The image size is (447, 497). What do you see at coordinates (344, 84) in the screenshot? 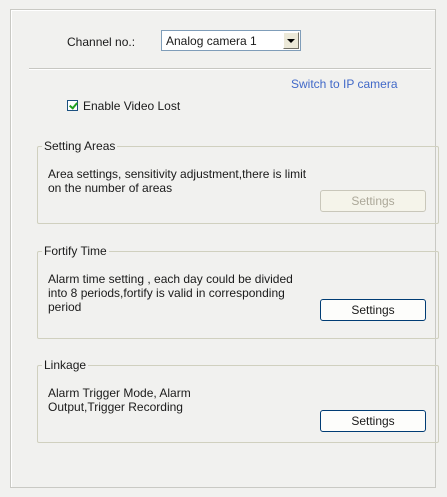
I see `switch-to-ip-camera-link: Switch to IP camera` at bounding box center [344, 84].